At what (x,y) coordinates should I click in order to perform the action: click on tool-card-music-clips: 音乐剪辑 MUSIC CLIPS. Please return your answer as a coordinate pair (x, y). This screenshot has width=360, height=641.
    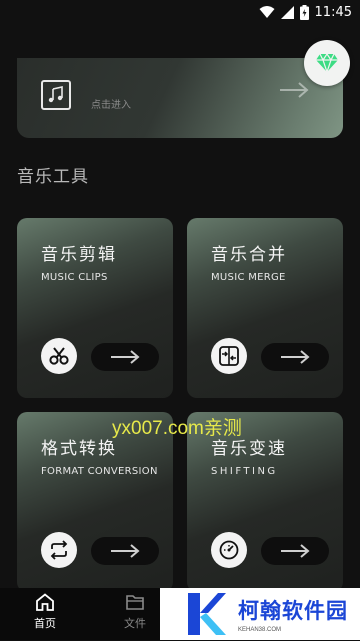
    Looking at the image, I should click on (95, 308).